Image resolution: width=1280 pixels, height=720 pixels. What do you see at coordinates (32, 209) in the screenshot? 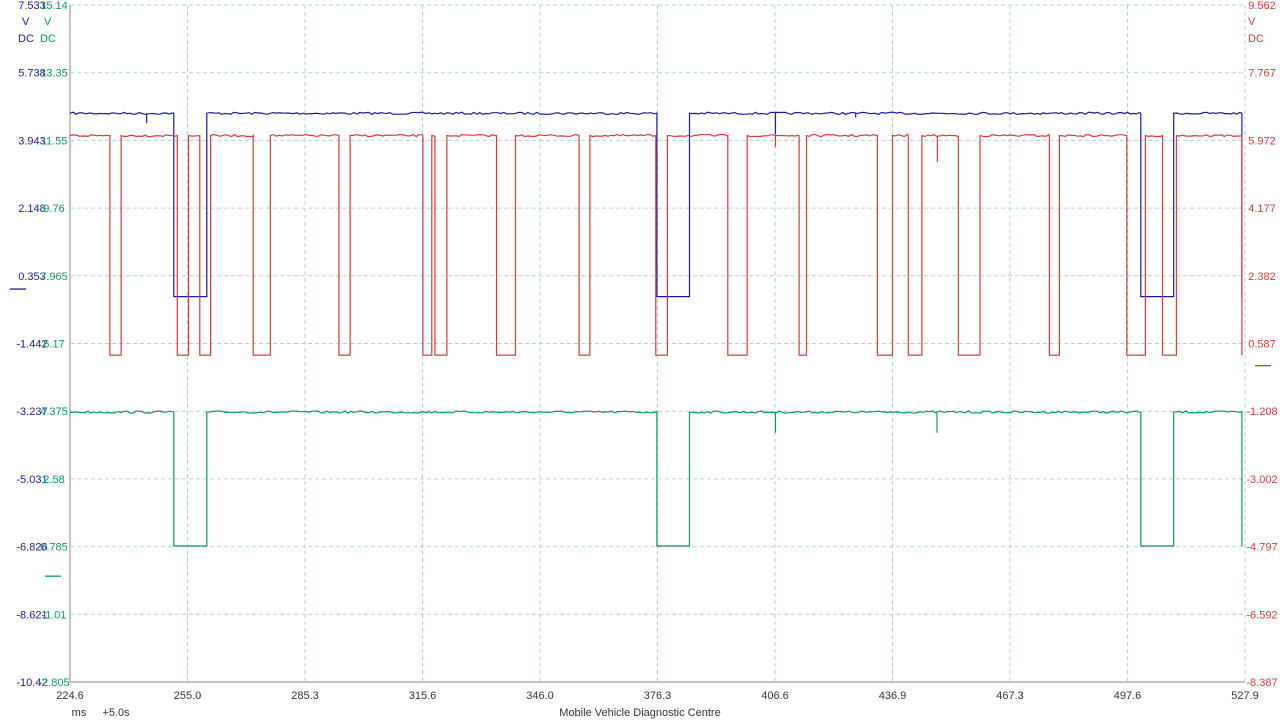
I see `blue-axis-tick-label: 2.148` at bounding box center [32, 209].